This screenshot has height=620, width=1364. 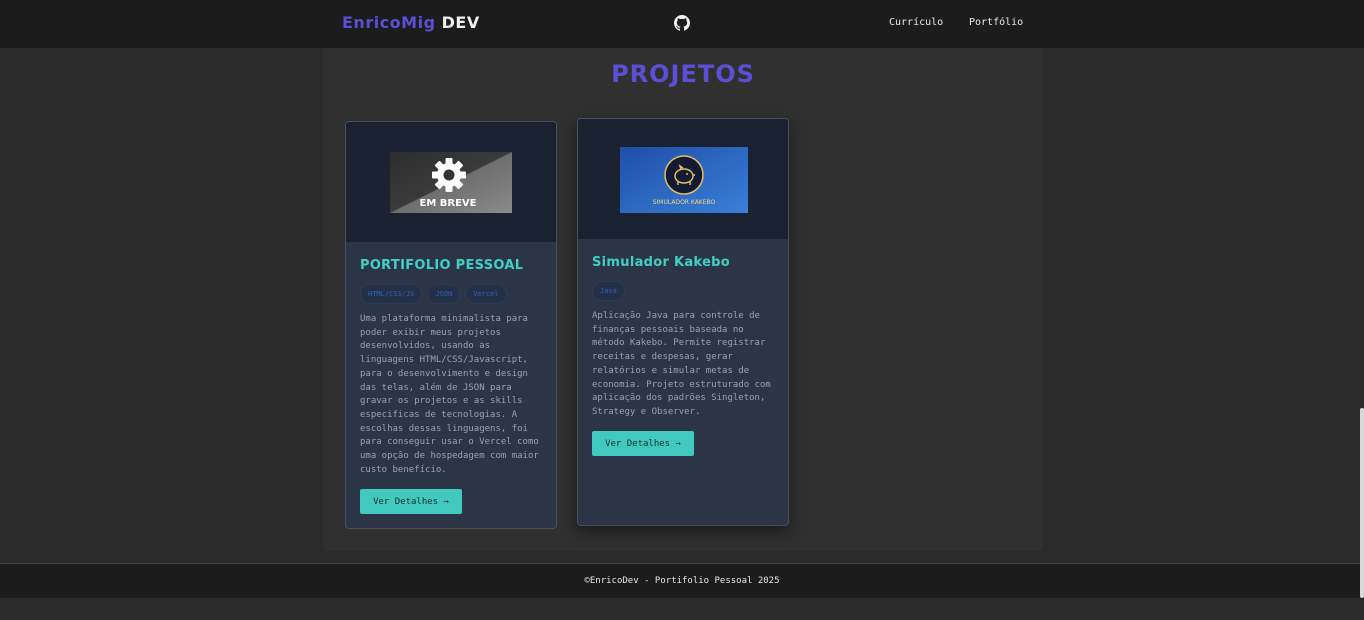 What do you see at coordinates (448, 203) in the screenshot?
I see `thumbnail-caption: EM BREVE` at bounding box center [448, 203].